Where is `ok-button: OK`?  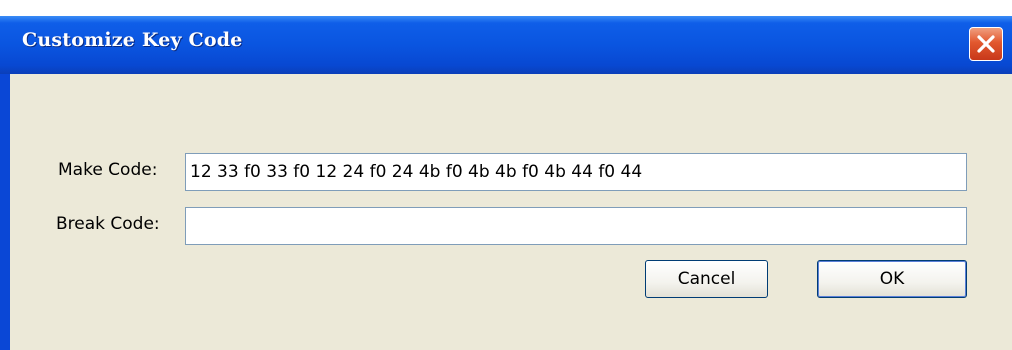 ok-button: OK is located at coordinates (892, 279).